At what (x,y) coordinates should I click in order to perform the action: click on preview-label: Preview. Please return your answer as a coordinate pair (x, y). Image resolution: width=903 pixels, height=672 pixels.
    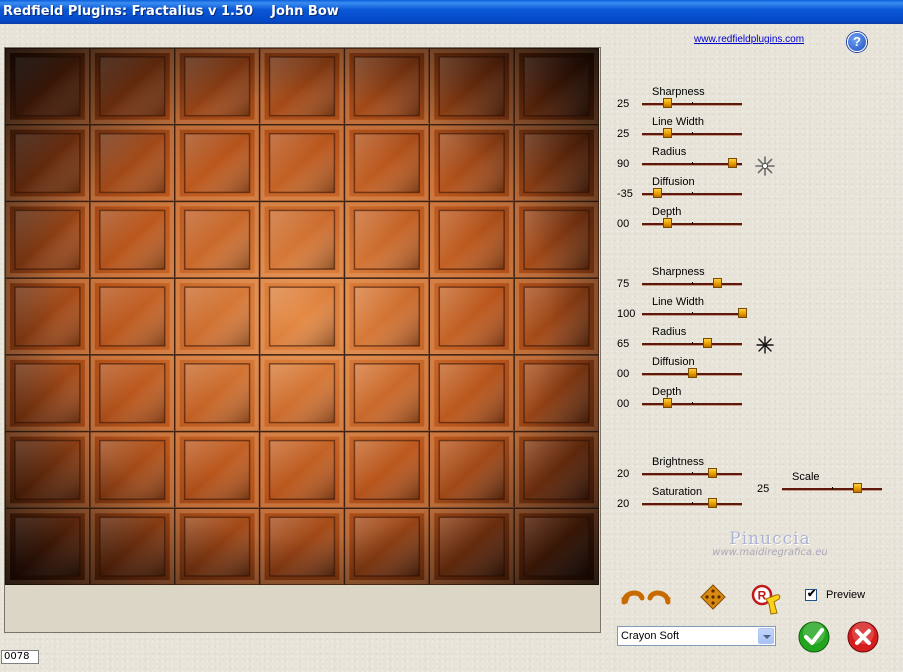
    Looking at the image, I should click on (846, 595).